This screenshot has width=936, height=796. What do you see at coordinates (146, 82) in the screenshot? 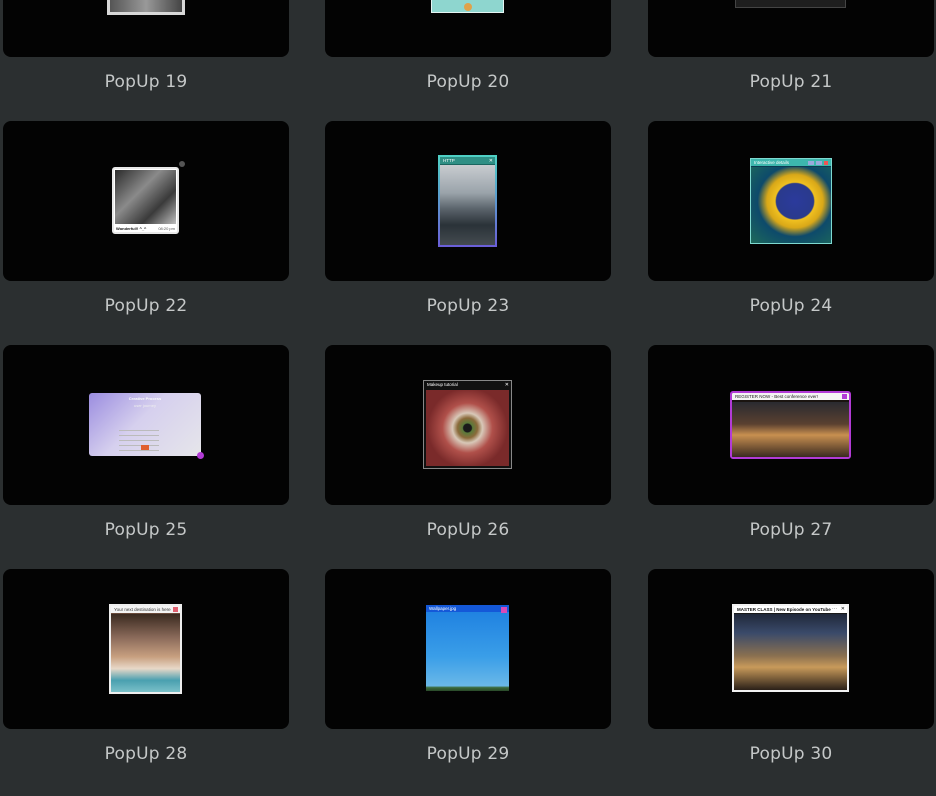
I see `card-label-19: PopUp 19` at bounding box center [146, 82].